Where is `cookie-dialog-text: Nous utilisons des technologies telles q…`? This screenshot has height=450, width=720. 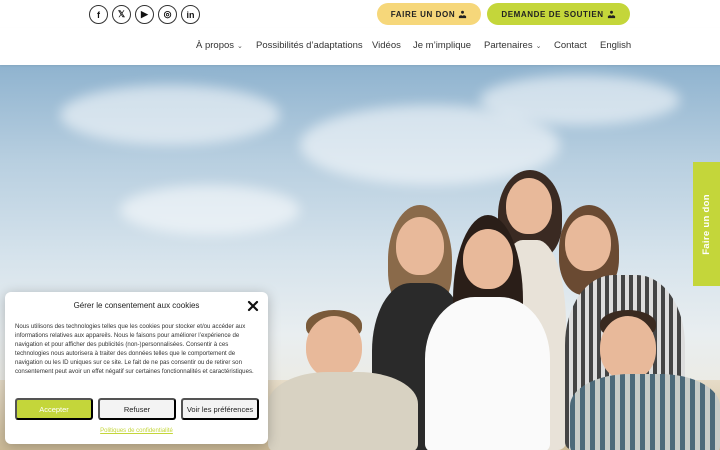 cookie-dialog-text: Nous utilisons des technologies telles q… is located at coordinates (134, 349).